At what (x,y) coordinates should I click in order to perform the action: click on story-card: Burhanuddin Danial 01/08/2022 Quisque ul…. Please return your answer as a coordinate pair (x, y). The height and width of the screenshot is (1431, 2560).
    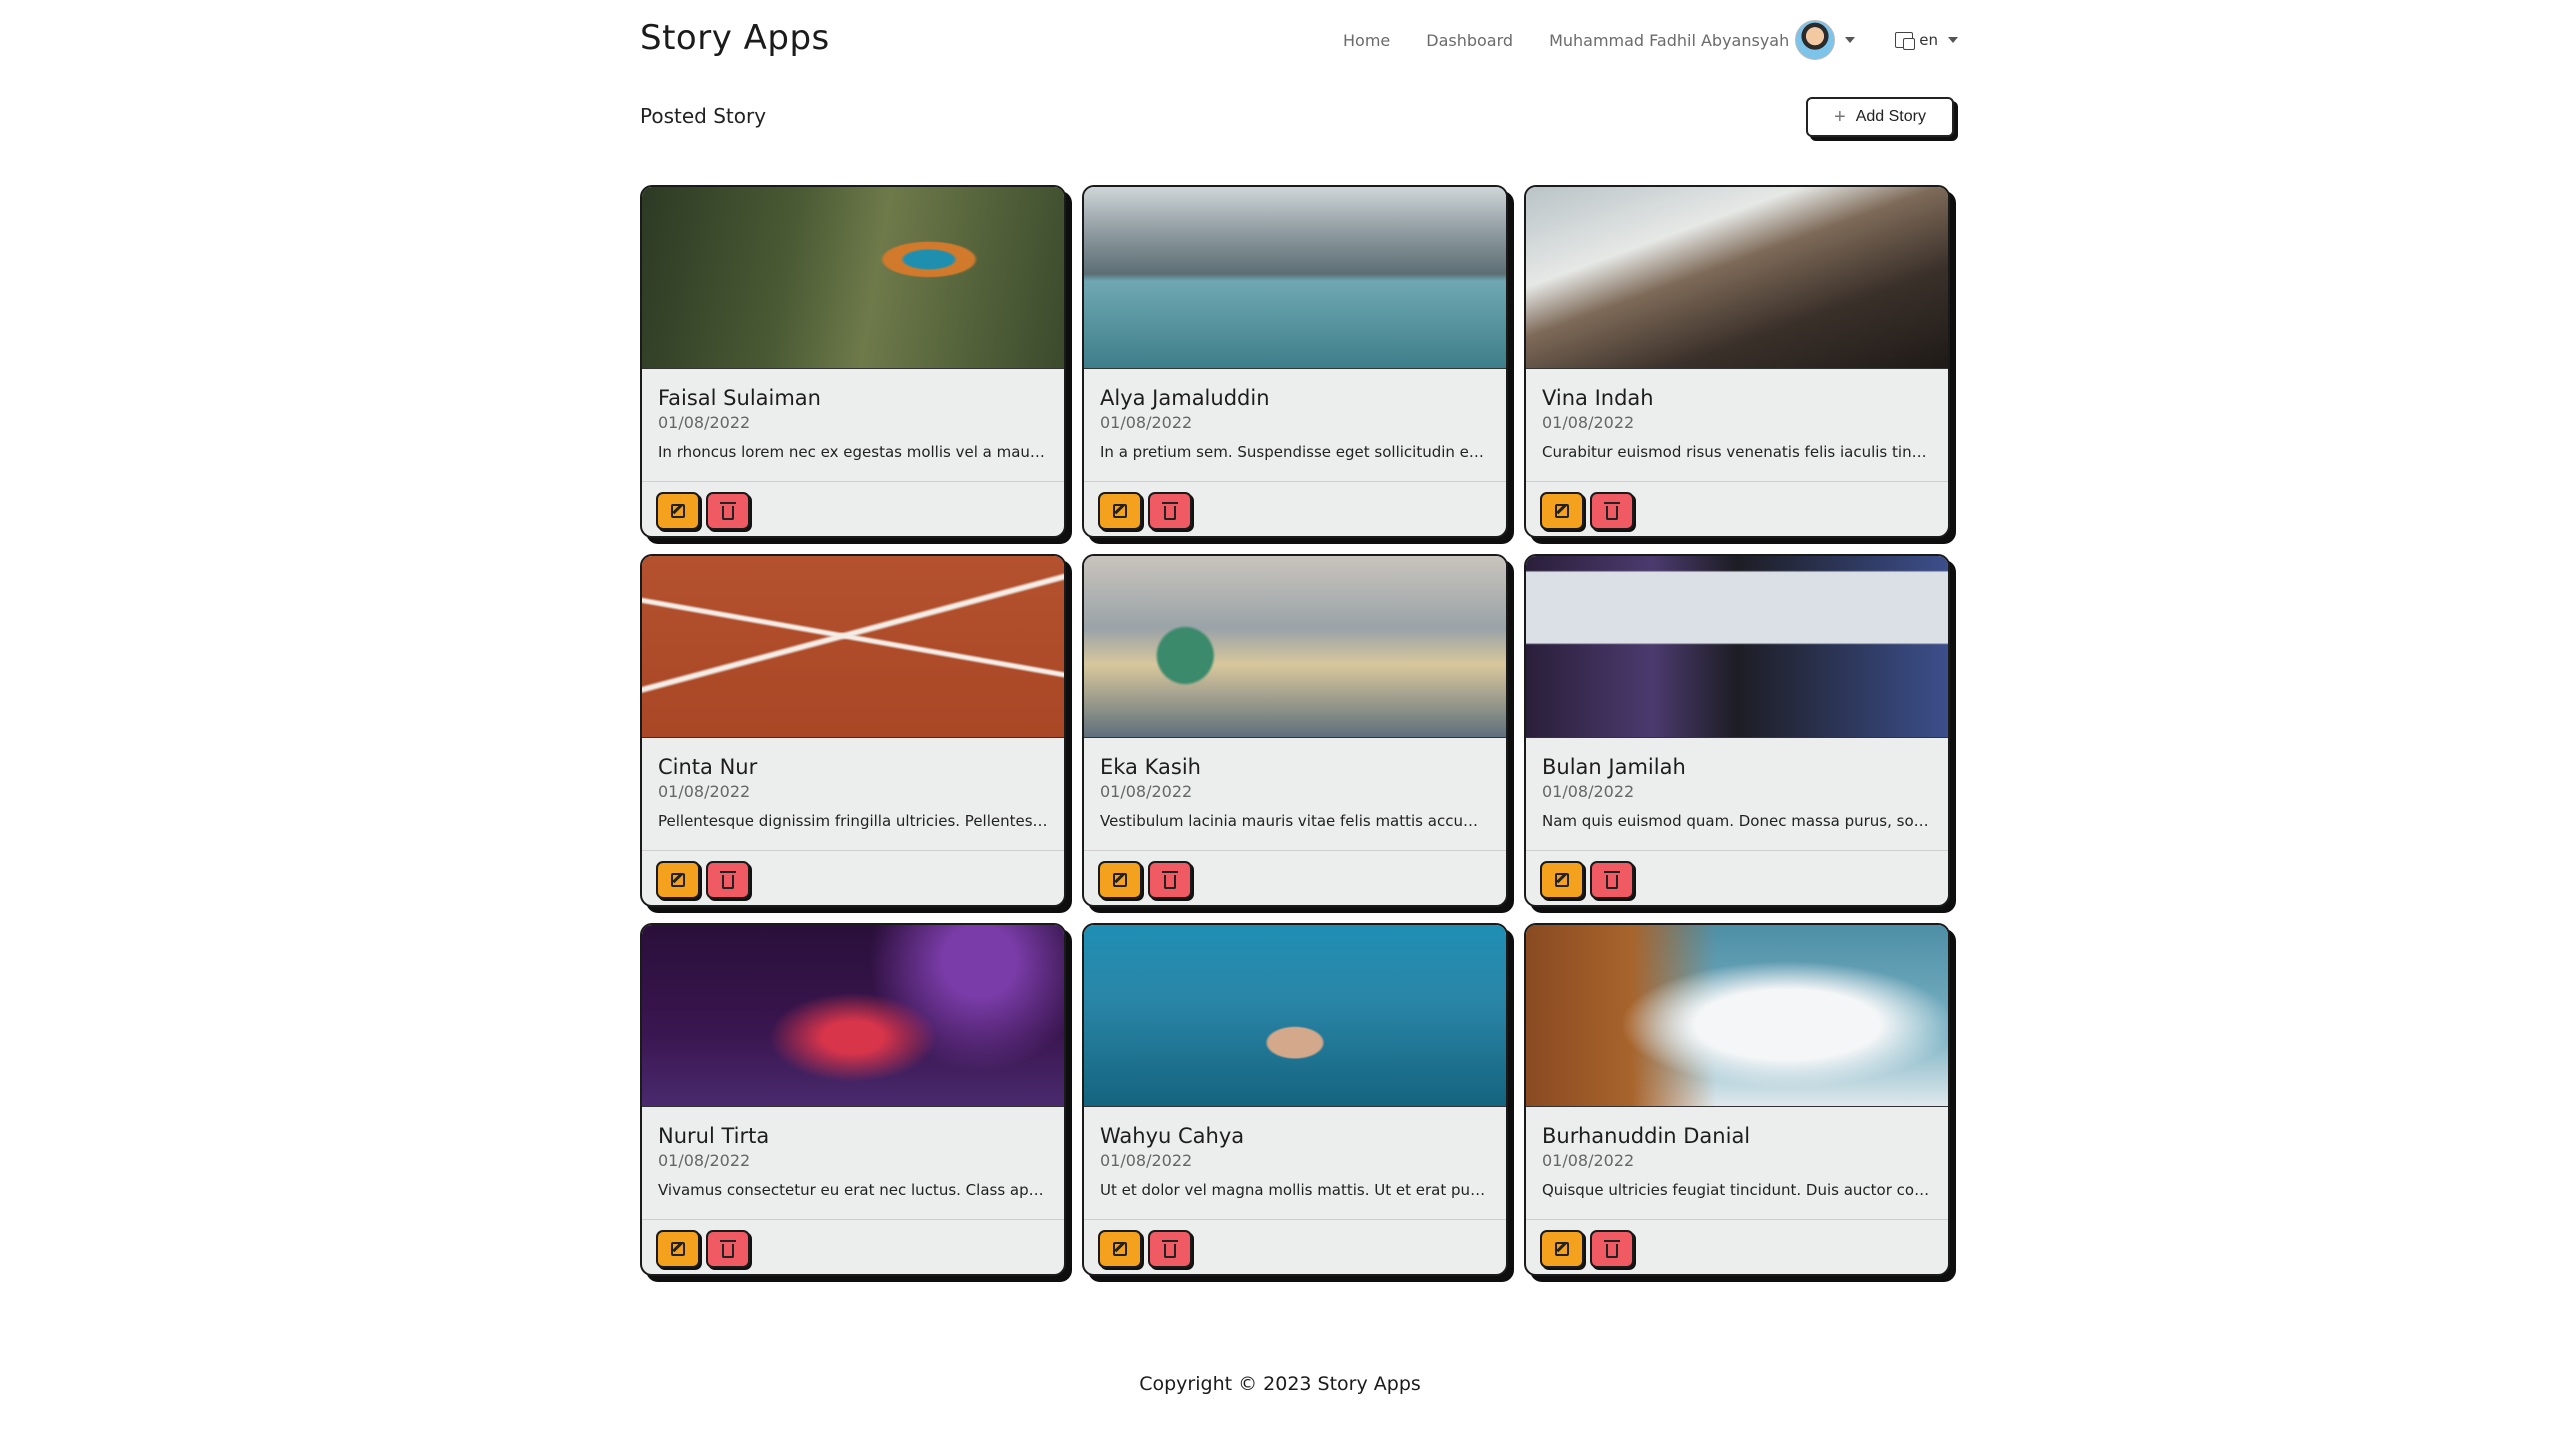
    Looking at the image, I should click on (1737, 1099).